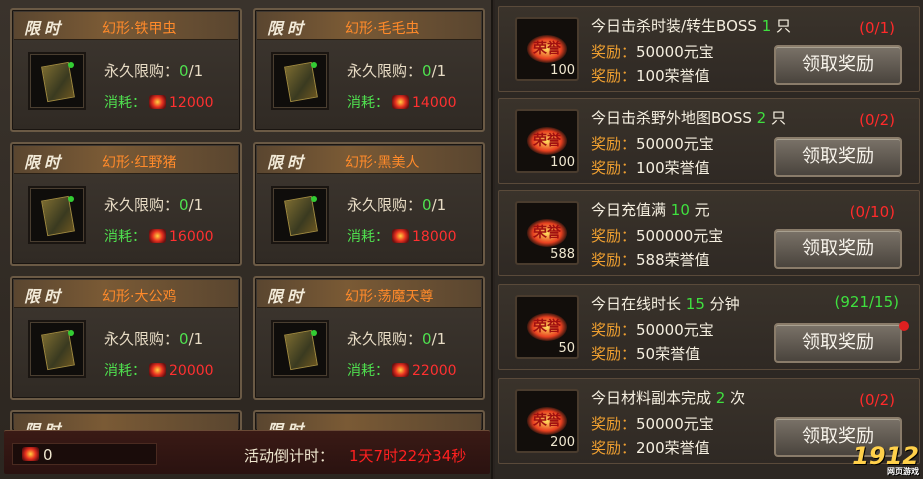  I want to click on card-name: 幻形·红野猪, so click(139, 163).